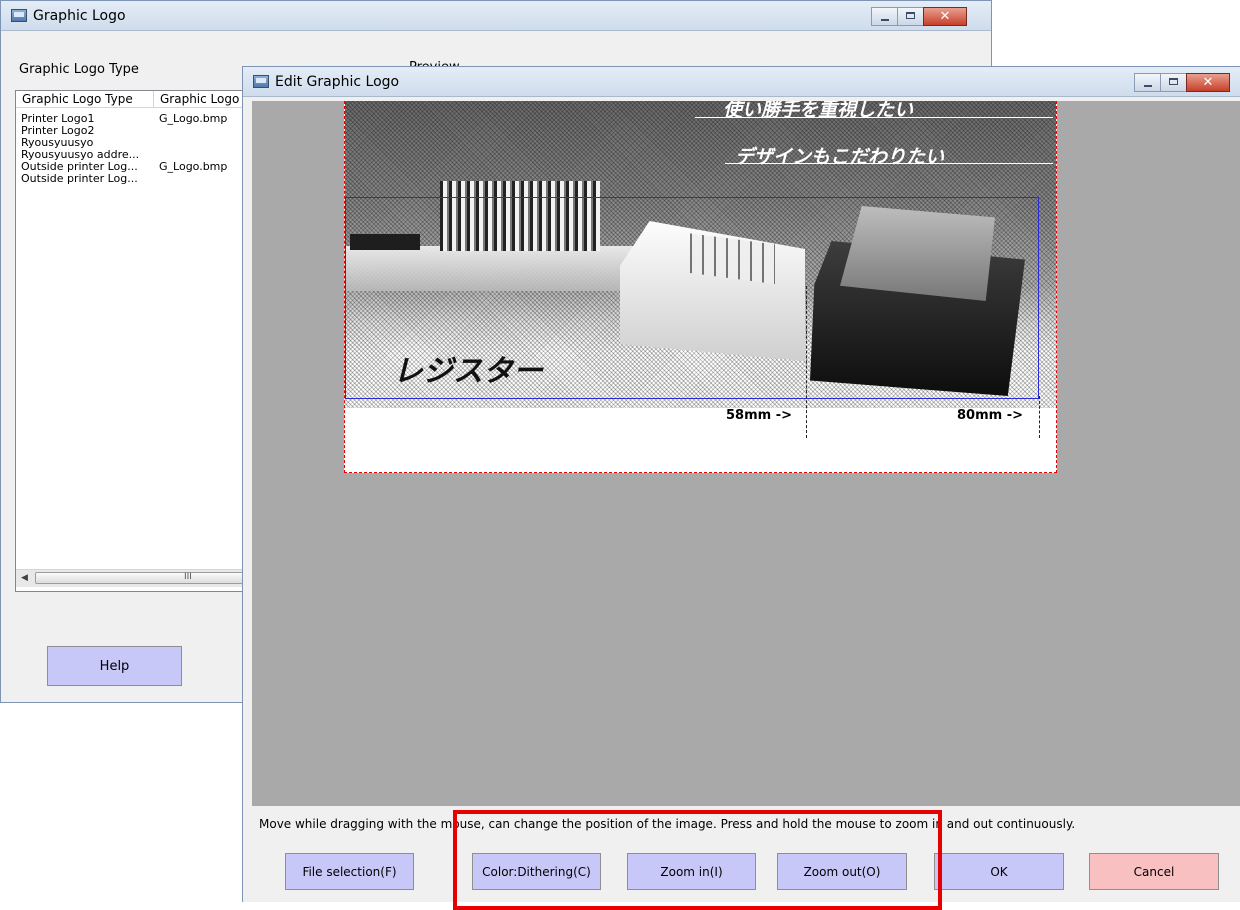 This screenshot has height=910, width=1240. What do you see at coordinates (57, 143) in the screenshot?
I see `row-type: Ryousyuusyo` at bounding box center [57, 143].